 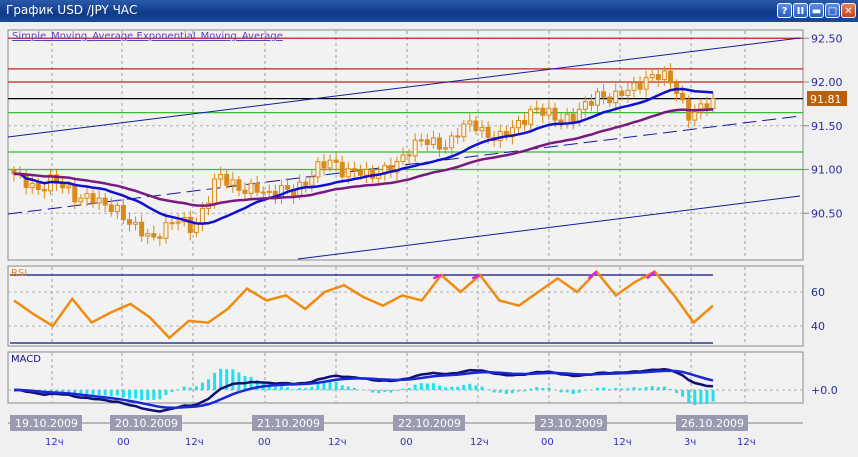 What do you see at coordinates (818, 292) in the screenshot?
I see `rsi-axis-label: 60` at bounding box center [818, 292].